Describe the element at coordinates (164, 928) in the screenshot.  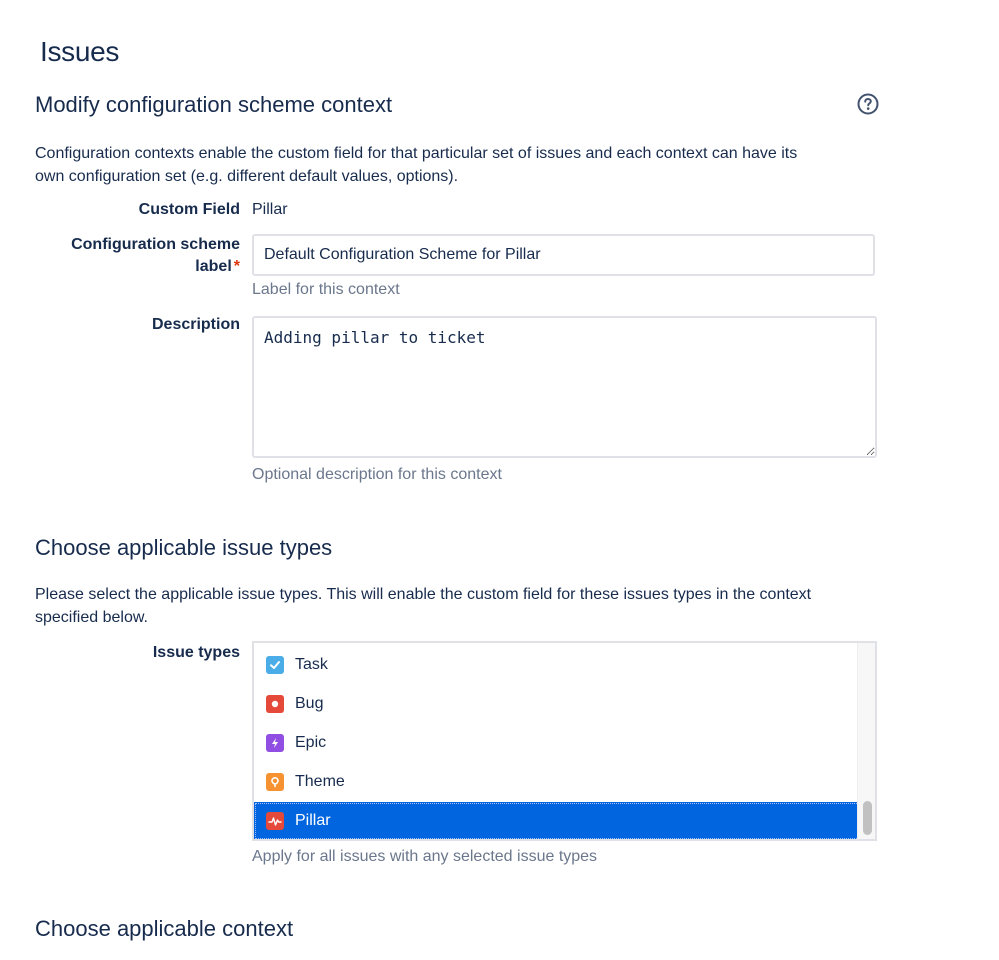
I see `section-title-applicable-context: Choose applicable context` at that location.